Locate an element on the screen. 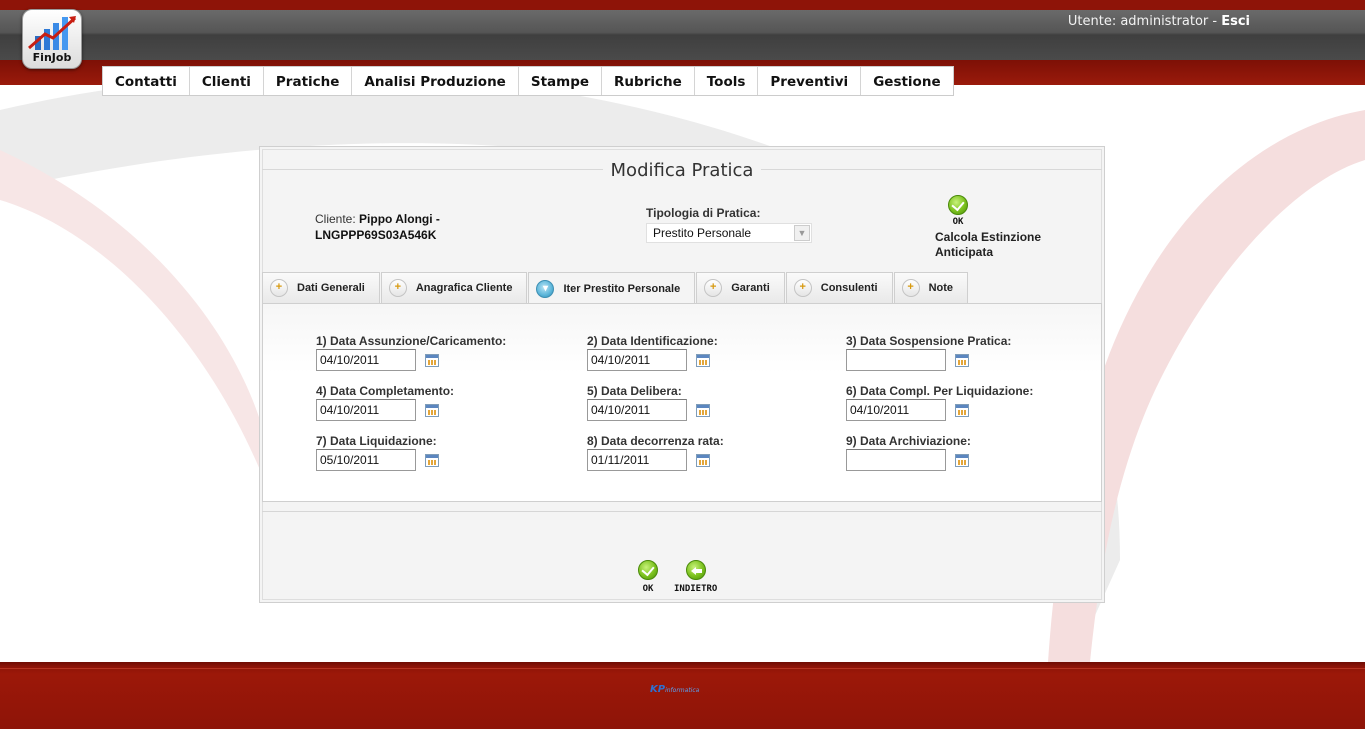 The image size is (1365, 729). app-logo: FinJob is located at coordinates (52, 39).